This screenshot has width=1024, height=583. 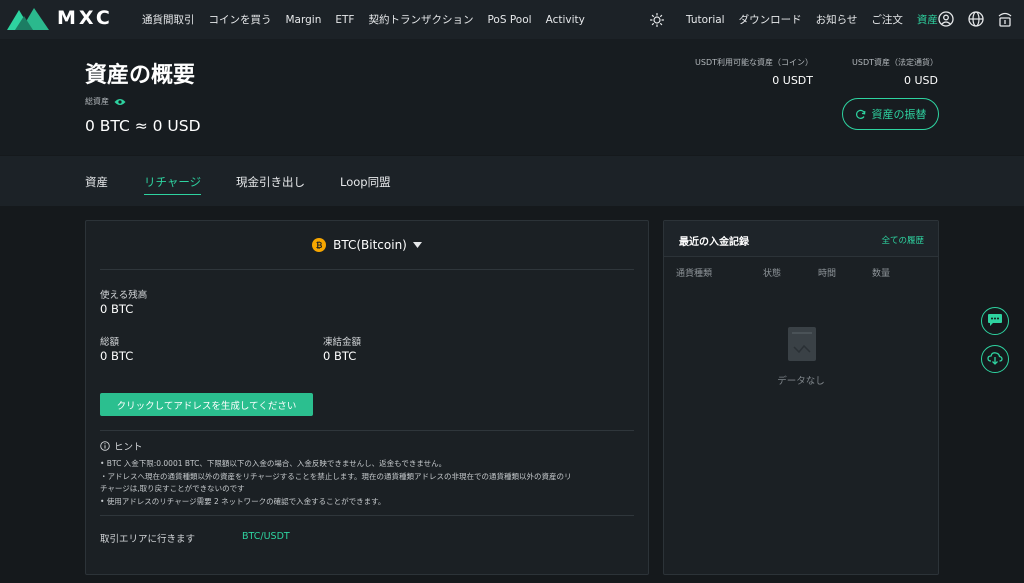 I want to click on tab-loop-alliance: Loop同盟, so click(x=365, y=182).